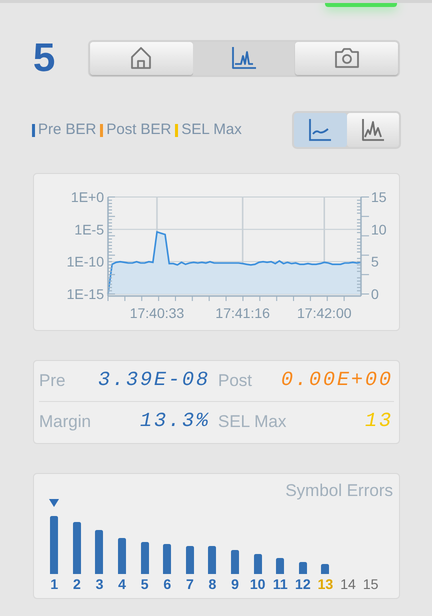 The image size is (432, 616). Describe the element at coordinates (280, 584) in the screenshot. I see `bar-label: 11` at that location.